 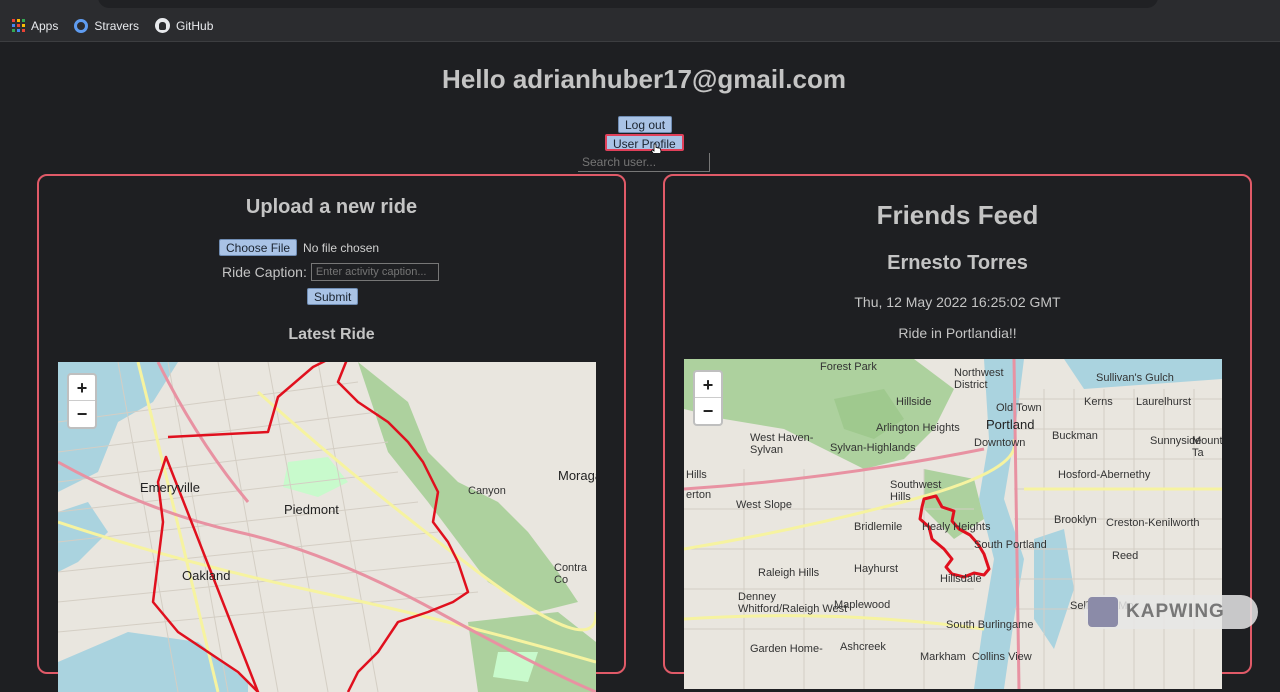 I want to click on bookmark-github: GitHub, so click(x=184, y=25).